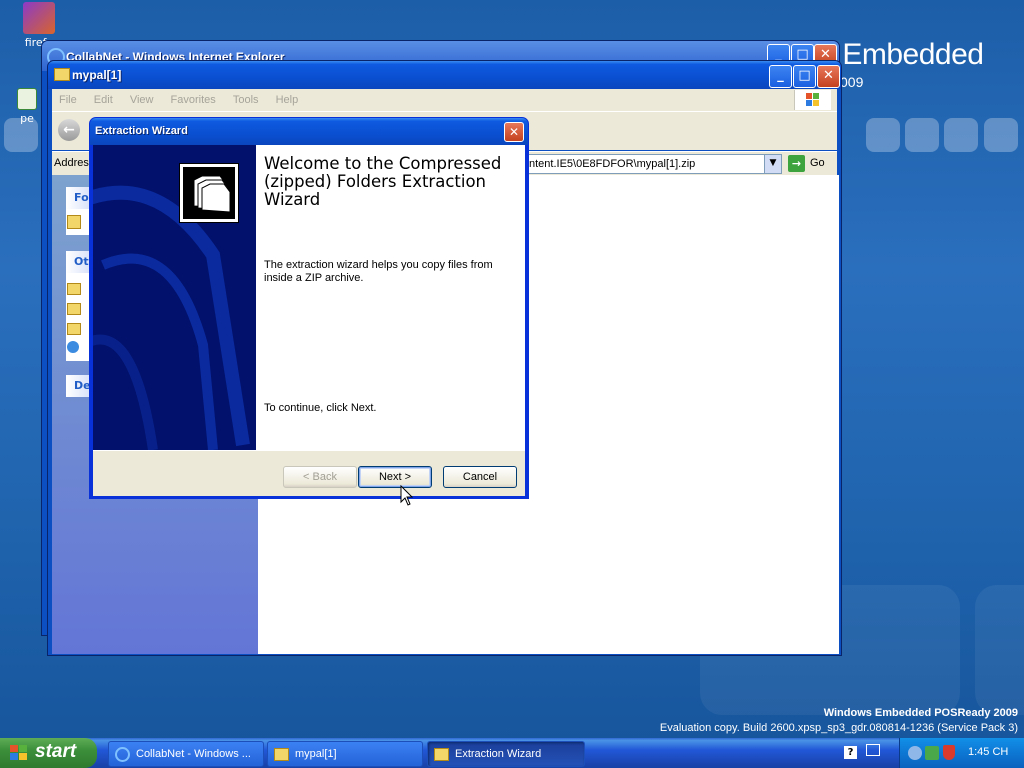 The height and width of the screenshot is (768, 1024). I want to click on address-label: Addres, so click(71, 163).